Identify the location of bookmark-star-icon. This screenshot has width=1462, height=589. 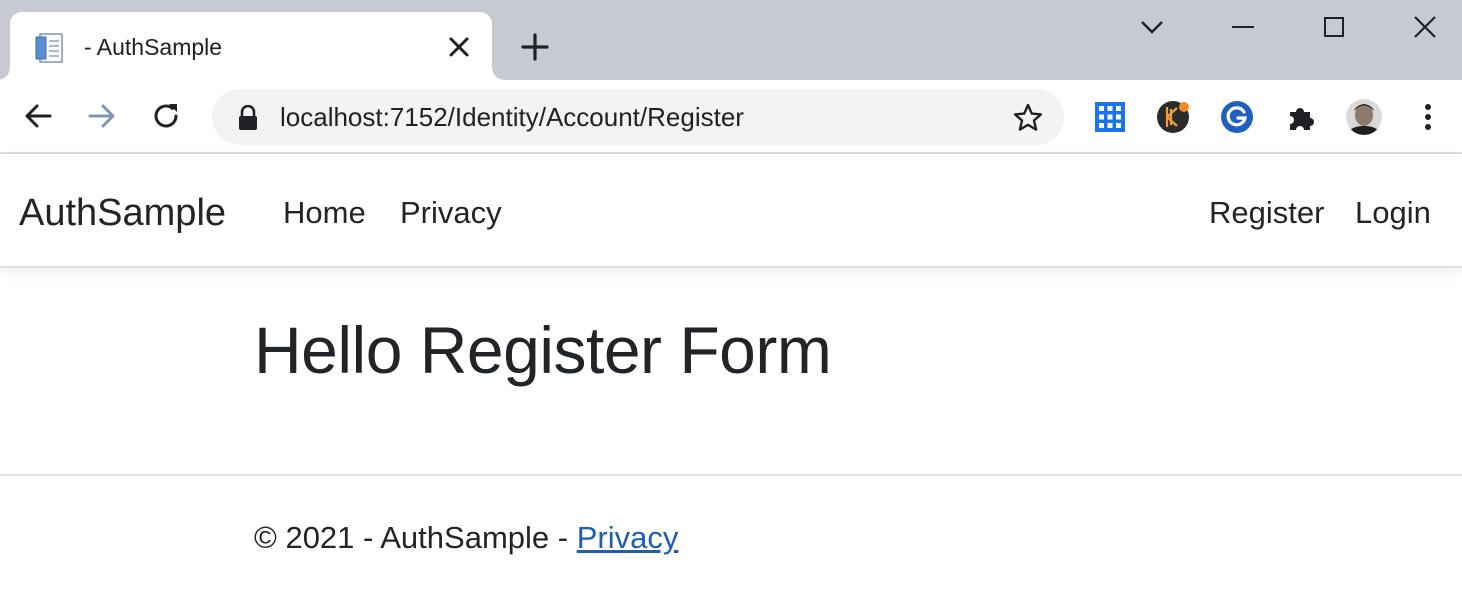
(1028, 118).